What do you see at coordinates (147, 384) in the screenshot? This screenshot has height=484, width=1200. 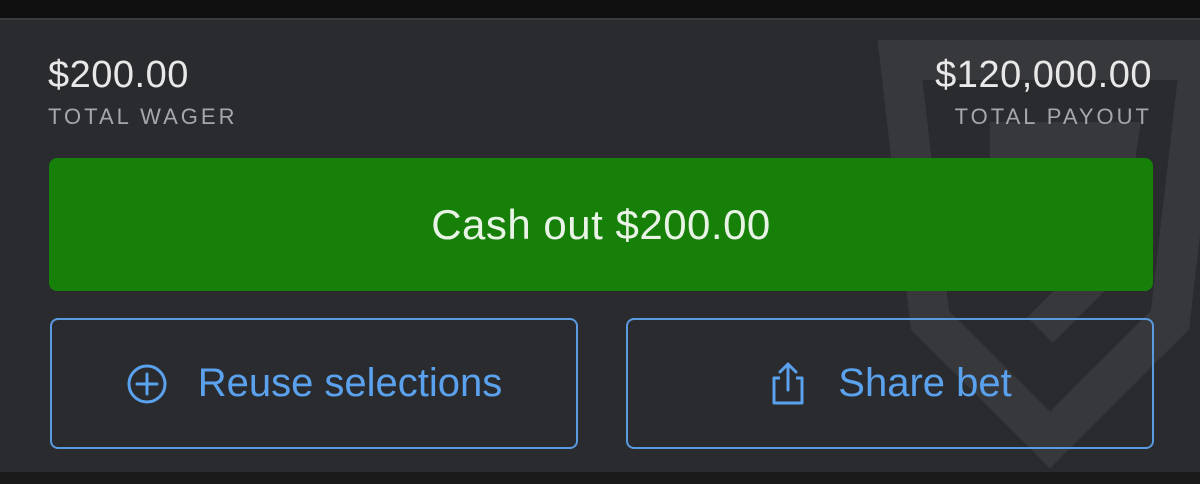 I see `plus-circle-icon` at bounding box center [147, 384].